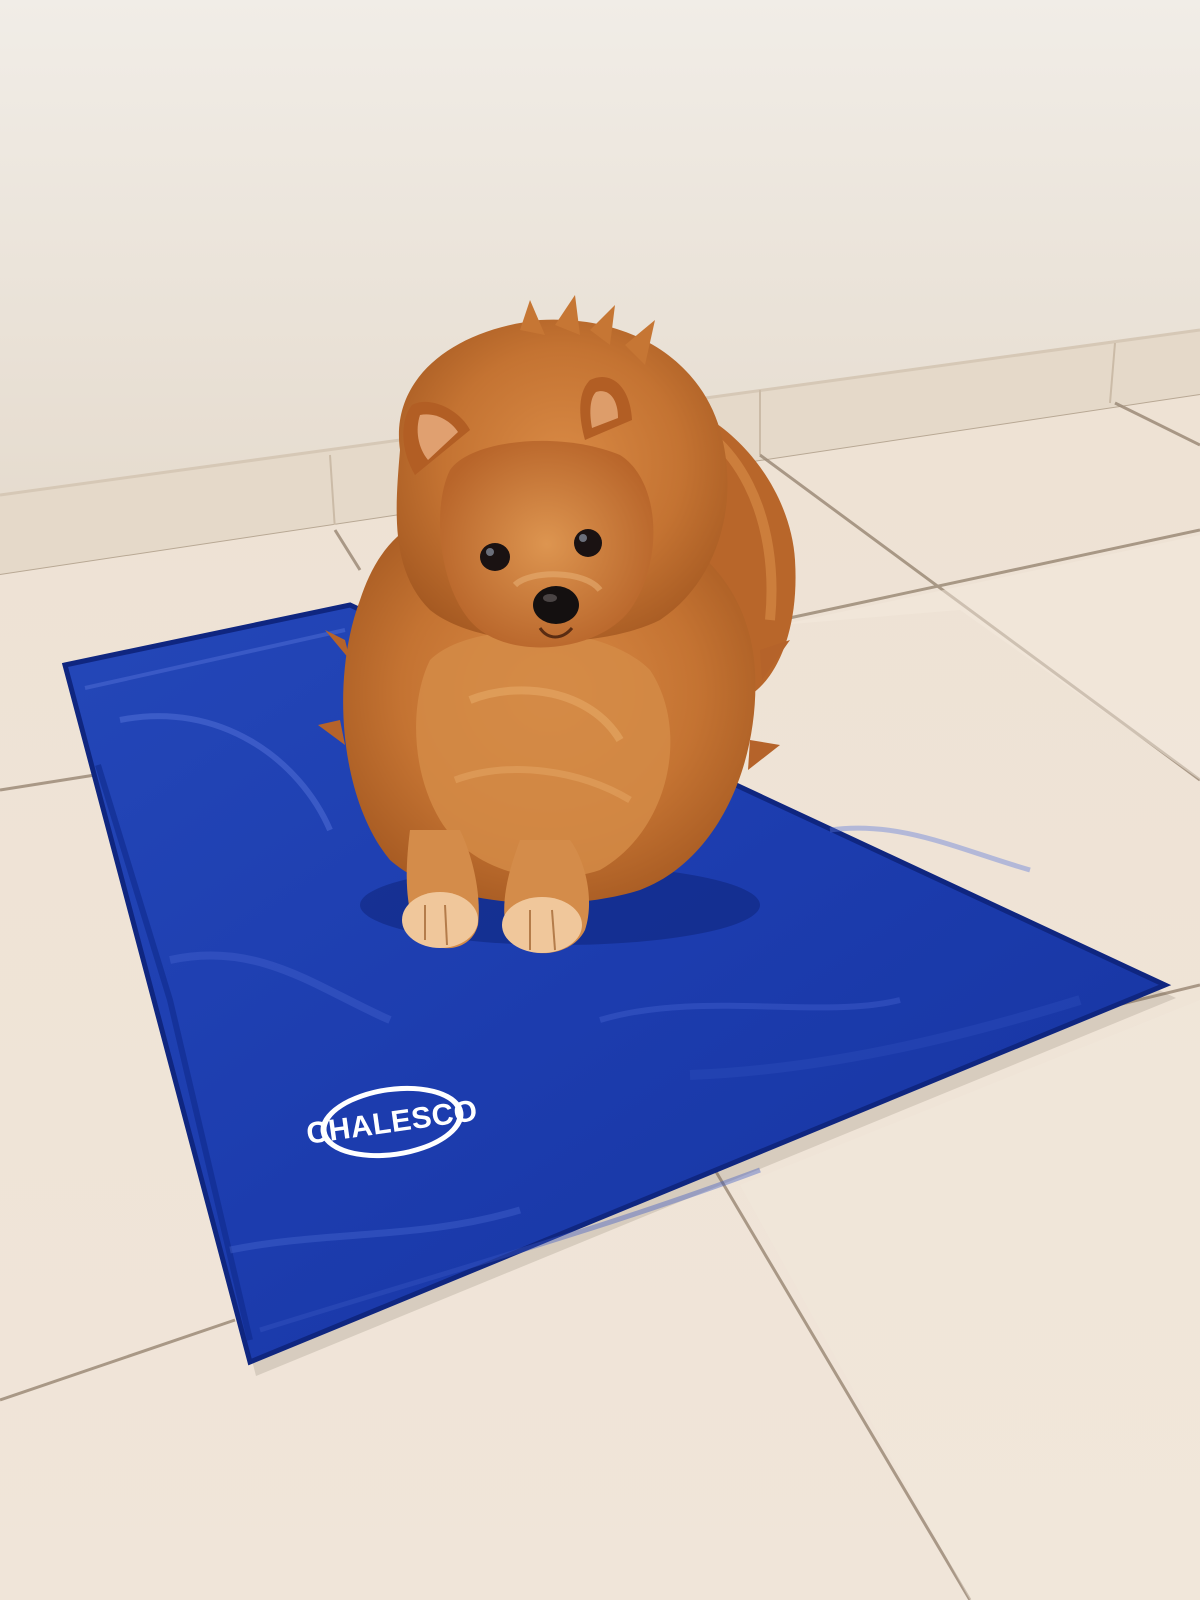 Image resolution: width=1200 pixels, height=1600 pixels. What do you see at coordinates (542, 925) in the screenshot?
I see `dog-right-paw` at bounding box center [542, 925].